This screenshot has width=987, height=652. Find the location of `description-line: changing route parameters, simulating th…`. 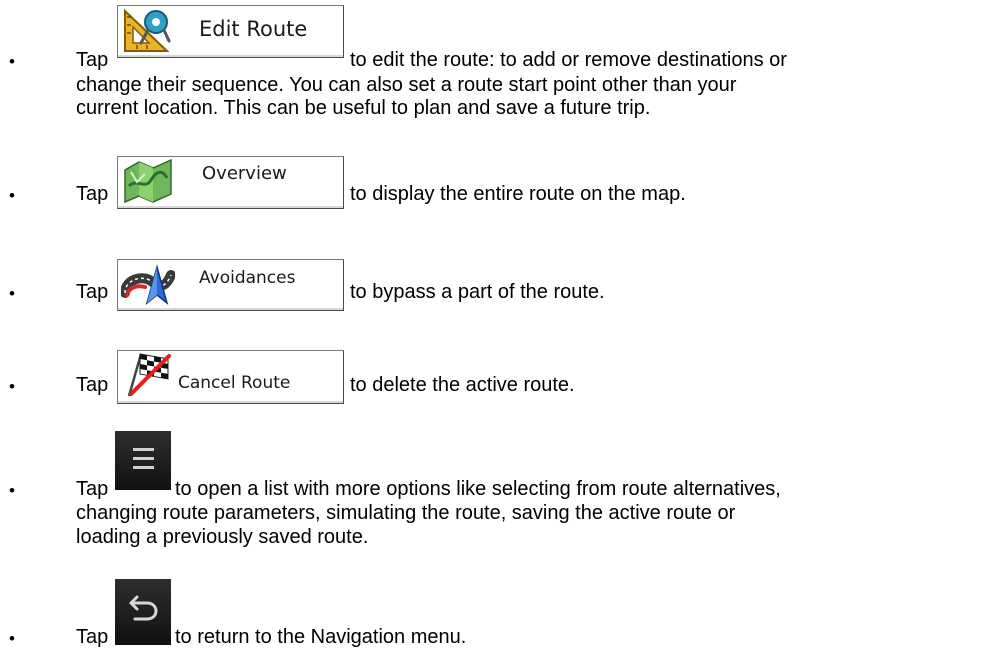

description-line: changing route parameters, simulating th… is located at coordinates (406, 513).